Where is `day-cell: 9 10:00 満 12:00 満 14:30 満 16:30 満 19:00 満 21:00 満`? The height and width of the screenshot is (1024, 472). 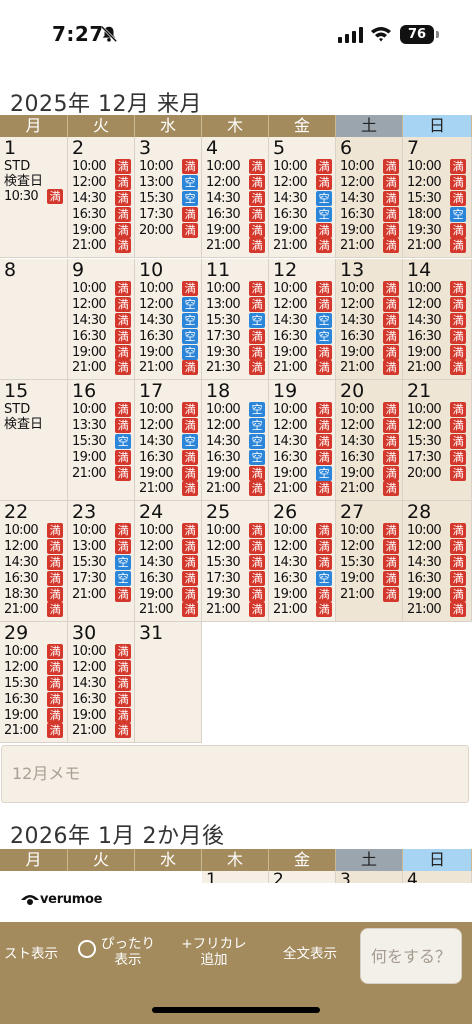 day-cell: 9 10:00 満 12:00 満 14:30 満 16:30 満 19:00 満 21:00 満 is located at coordinates (101, 319).